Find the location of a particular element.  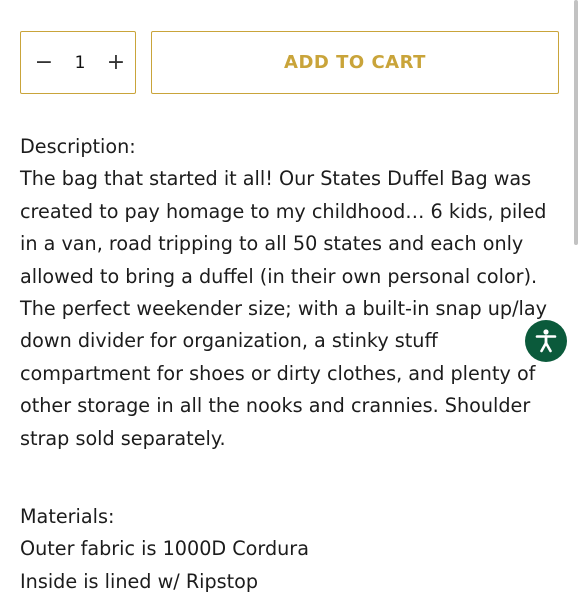

materials-item: Inside is lined w/ Ripstop is located at coordinates (139, 581).